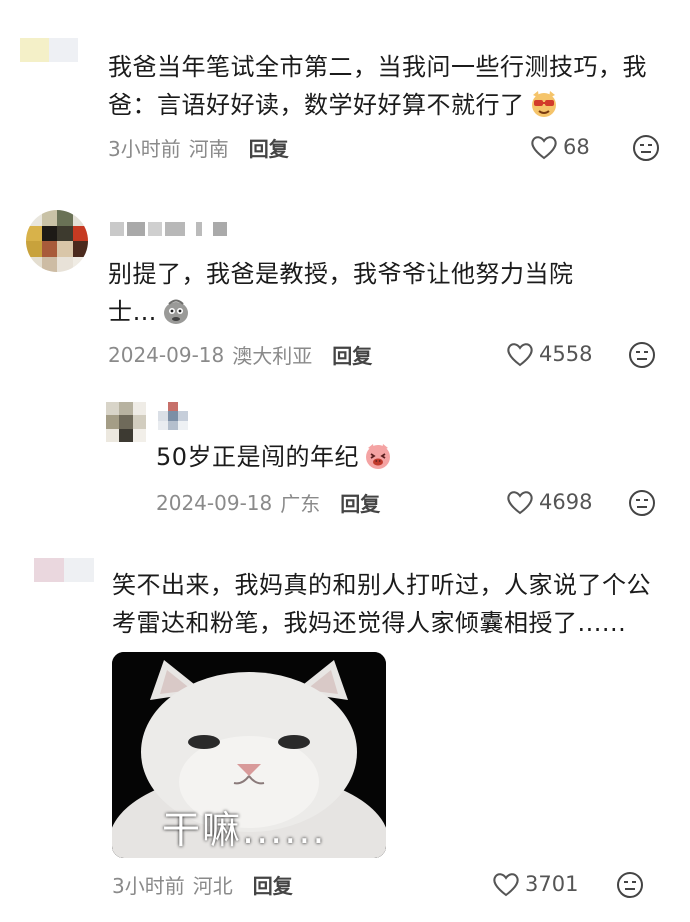 Image resolution: width=690 pixels, height=922 pixels. Describe the element at coordinates (552, 884) in the screenshot. I see `like-count: 3701` at that location.